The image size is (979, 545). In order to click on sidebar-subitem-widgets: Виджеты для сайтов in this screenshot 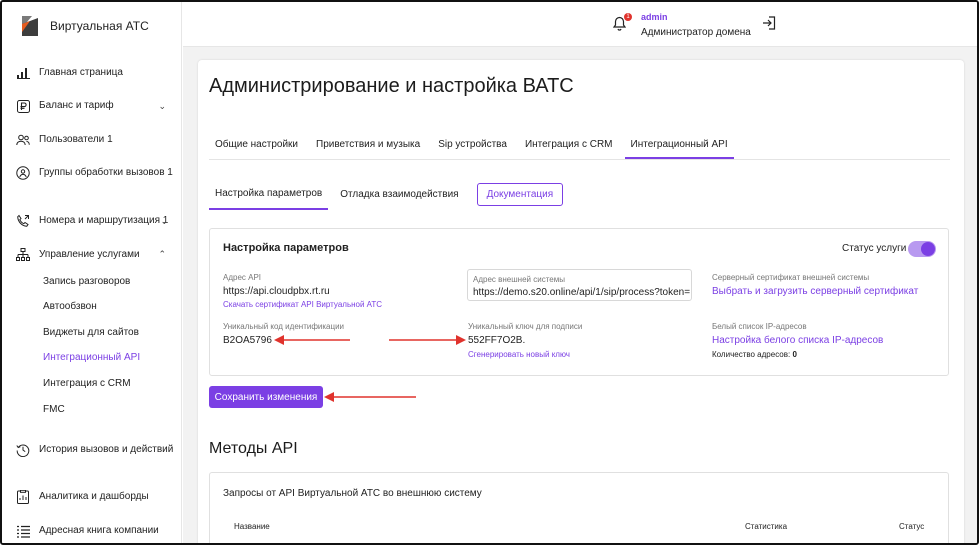, I will do `click(91, 332)`.